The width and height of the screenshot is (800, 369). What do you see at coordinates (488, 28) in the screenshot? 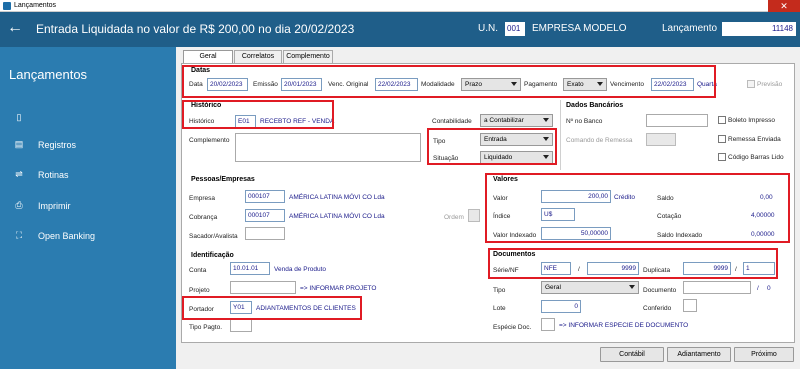
I see `un-label: U.N.` at bounding box center [488, 28].